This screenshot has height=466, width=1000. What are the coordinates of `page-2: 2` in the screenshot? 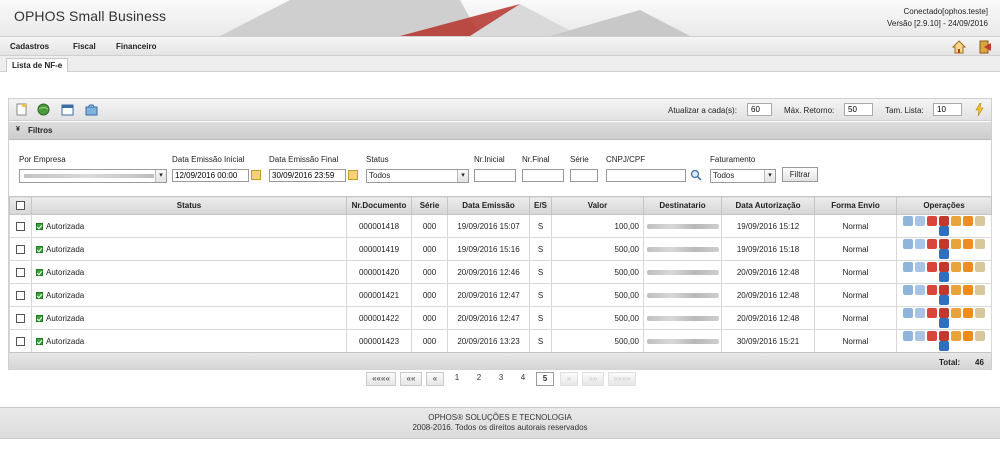 It's located at (479, 379).